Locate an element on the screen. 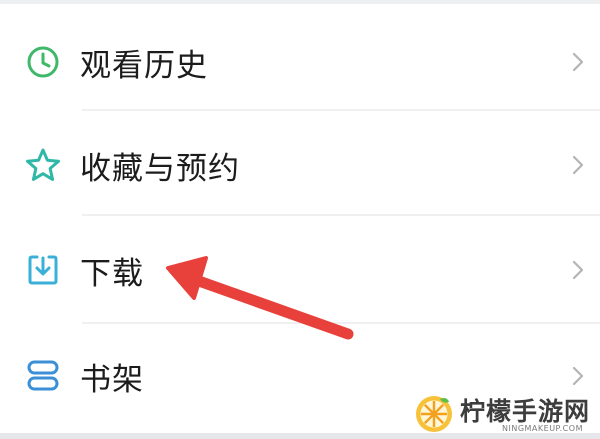 This screenshot has height=439, width=600. watermark-title: 柠檬手游网 is located at coordinates (525, 411).